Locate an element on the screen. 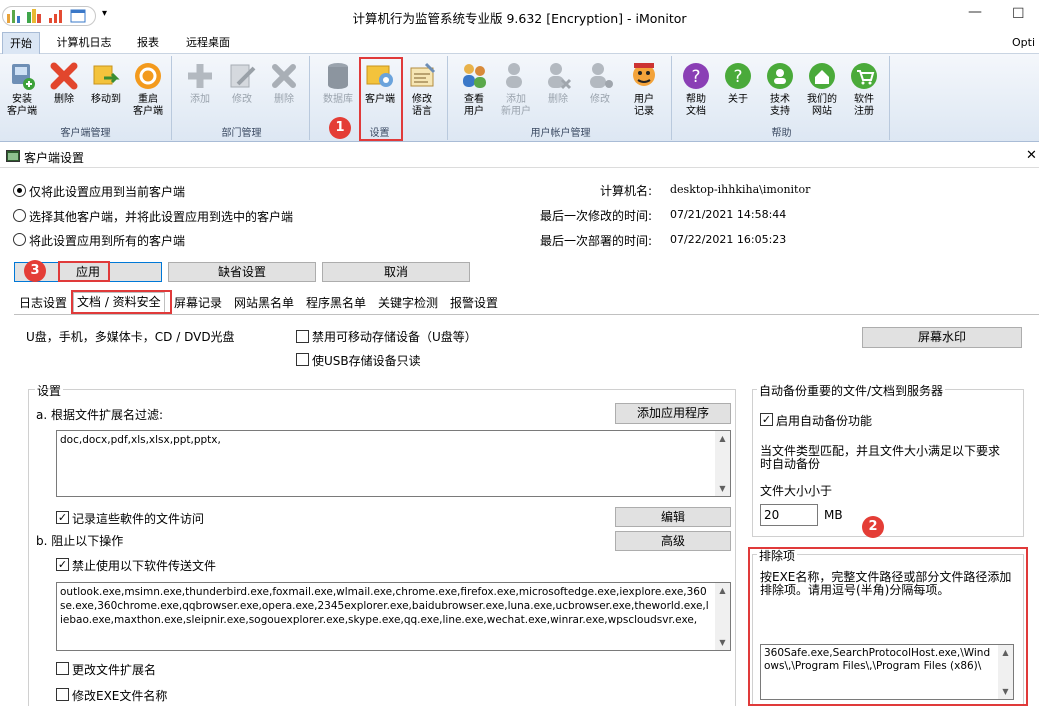 The height and width of the screenshot is (706, 1039). close-icon: ✕ is located at coordinates (1031, 155).